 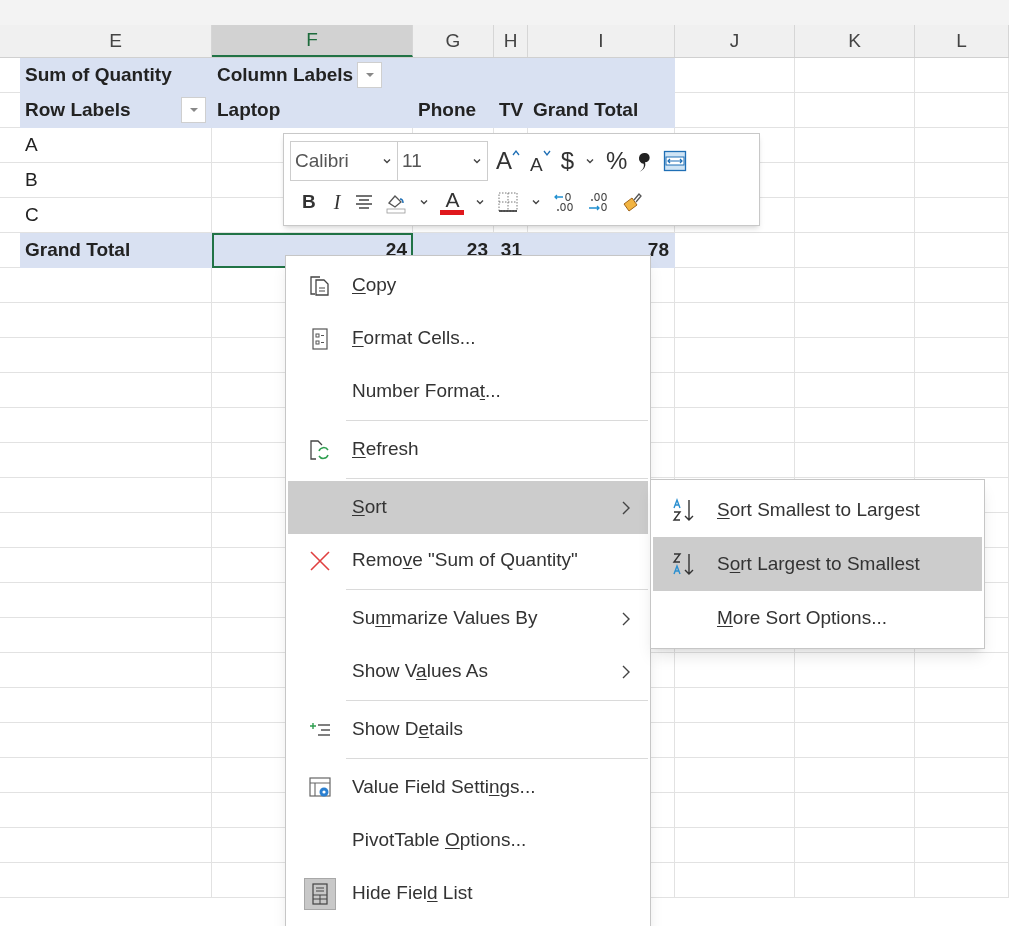 I want to click on align-center-icon, so click(x=364, y=202).